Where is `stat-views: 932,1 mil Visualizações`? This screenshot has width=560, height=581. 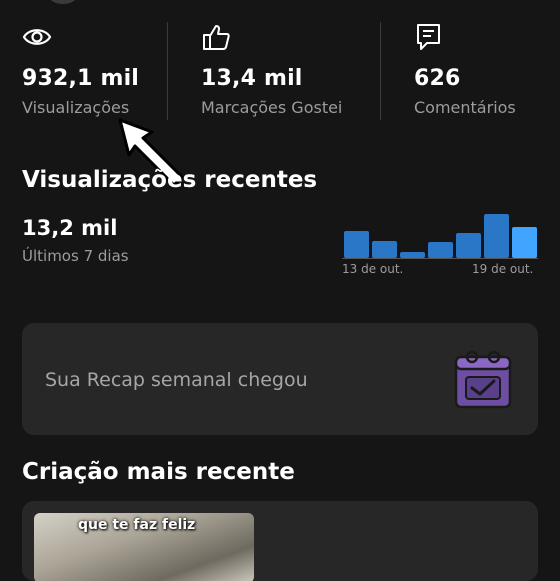
stat-views: 932,1 mil Visualizações is located at coordinates (80, 69).